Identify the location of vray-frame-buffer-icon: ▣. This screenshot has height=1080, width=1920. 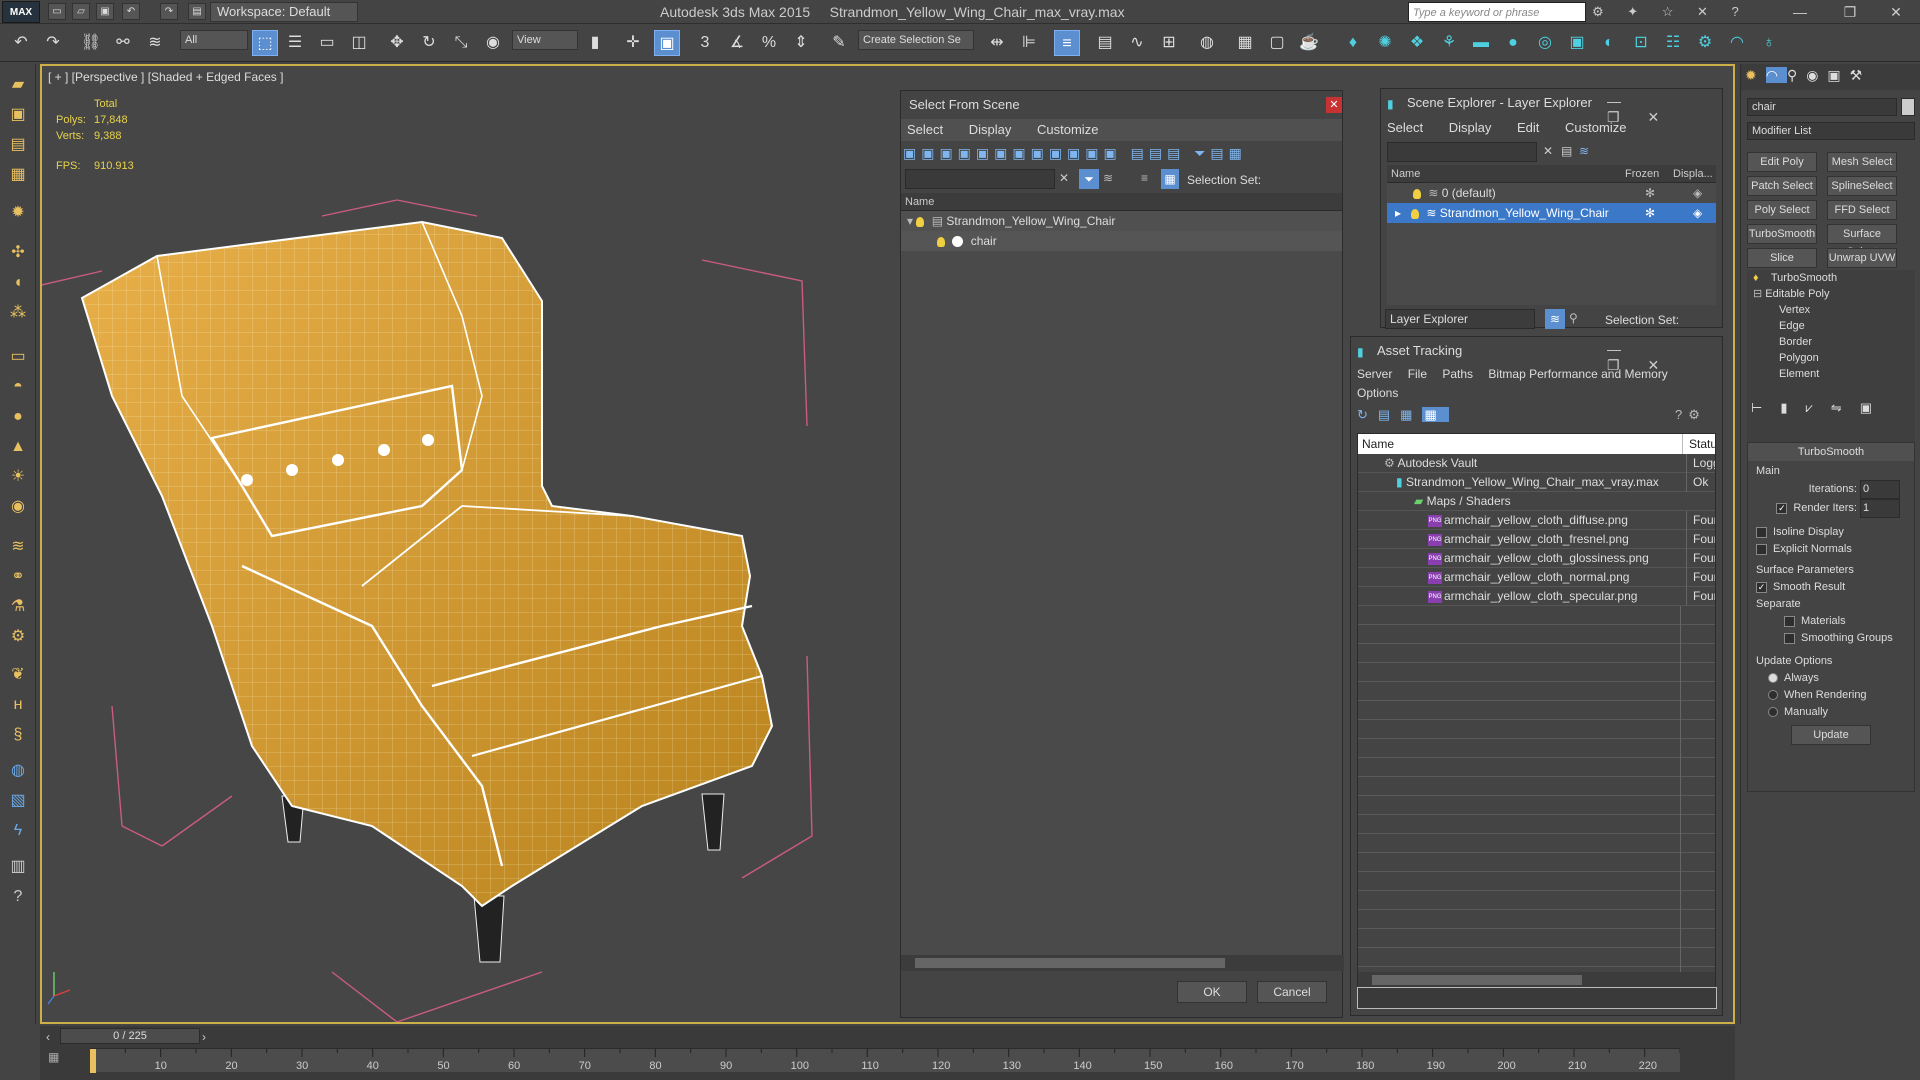
(1577, 43).